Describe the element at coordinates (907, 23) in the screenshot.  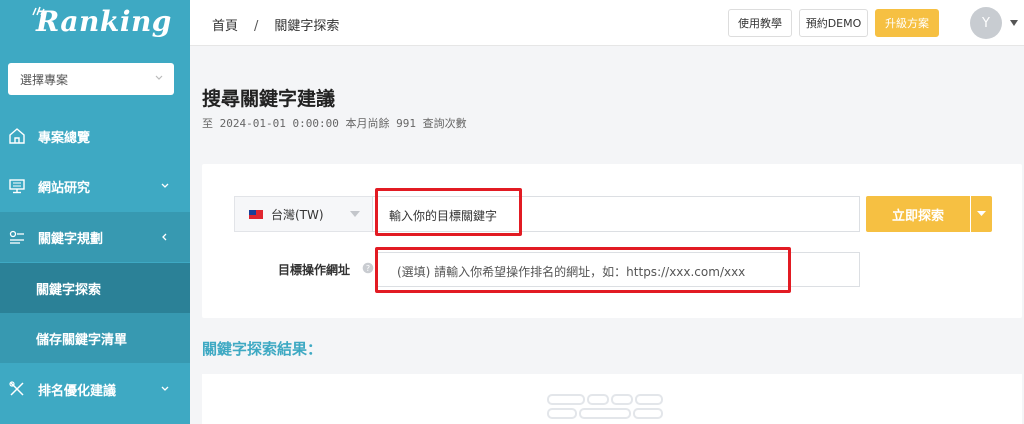
I see `upgrade-button: 升級方案` at that location.